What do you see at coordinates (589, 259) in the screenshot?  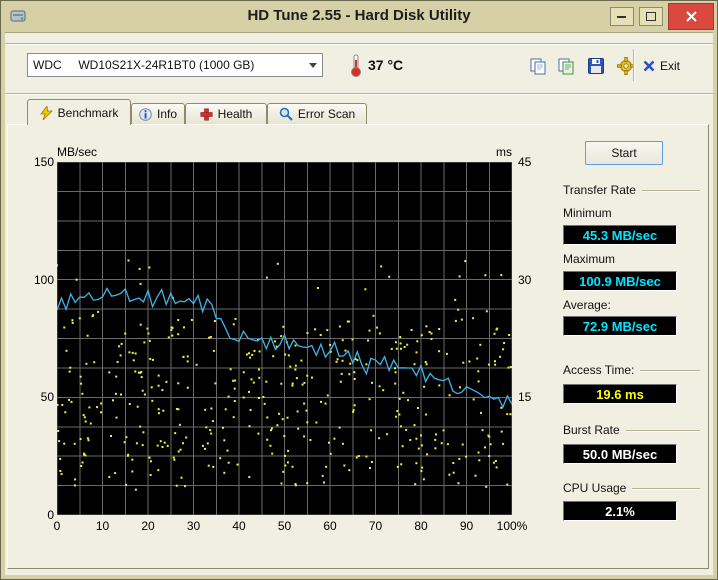 I see `maximum-label: Maximum` at bounding box center [589, 259].